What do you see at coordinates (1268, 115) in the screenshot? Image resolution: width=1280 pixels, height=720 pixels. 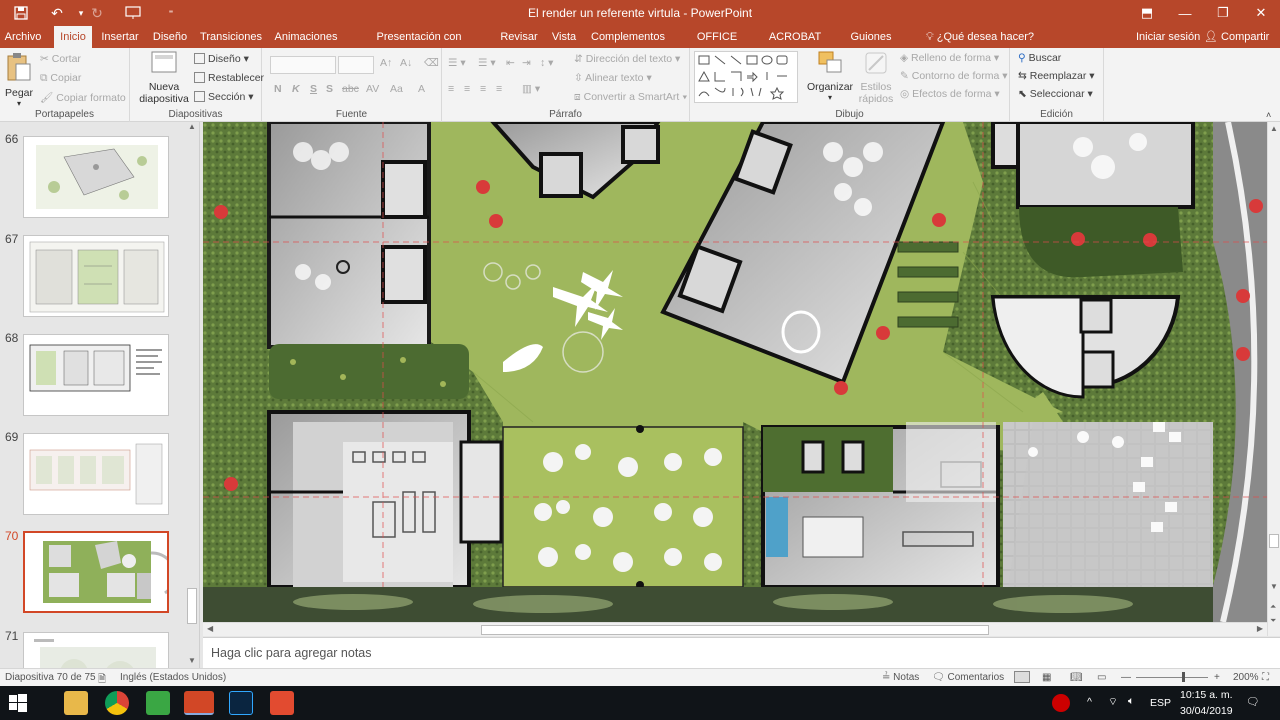 I see `collapse-ribbon-icon: ˄` at bounding box center [1268, 115].